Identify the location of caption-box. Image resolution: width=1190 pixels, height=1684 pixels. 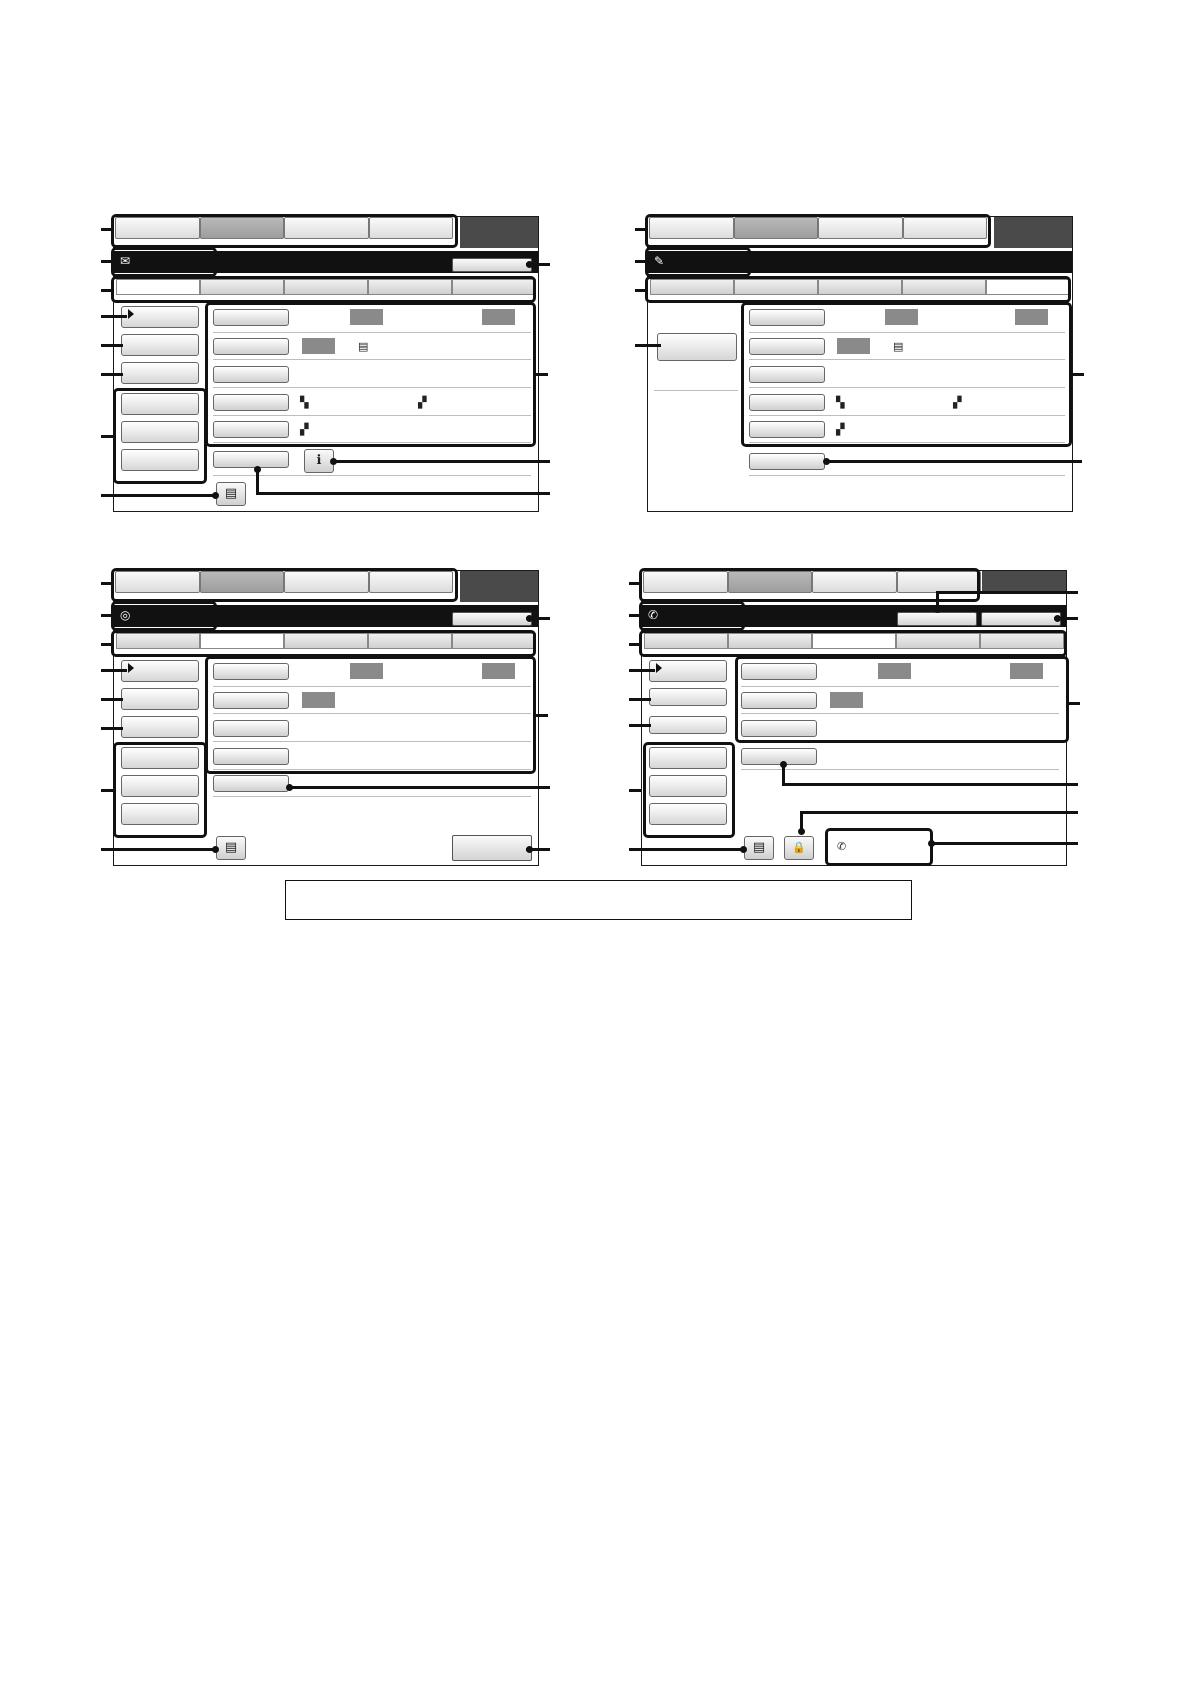
(598, 900).